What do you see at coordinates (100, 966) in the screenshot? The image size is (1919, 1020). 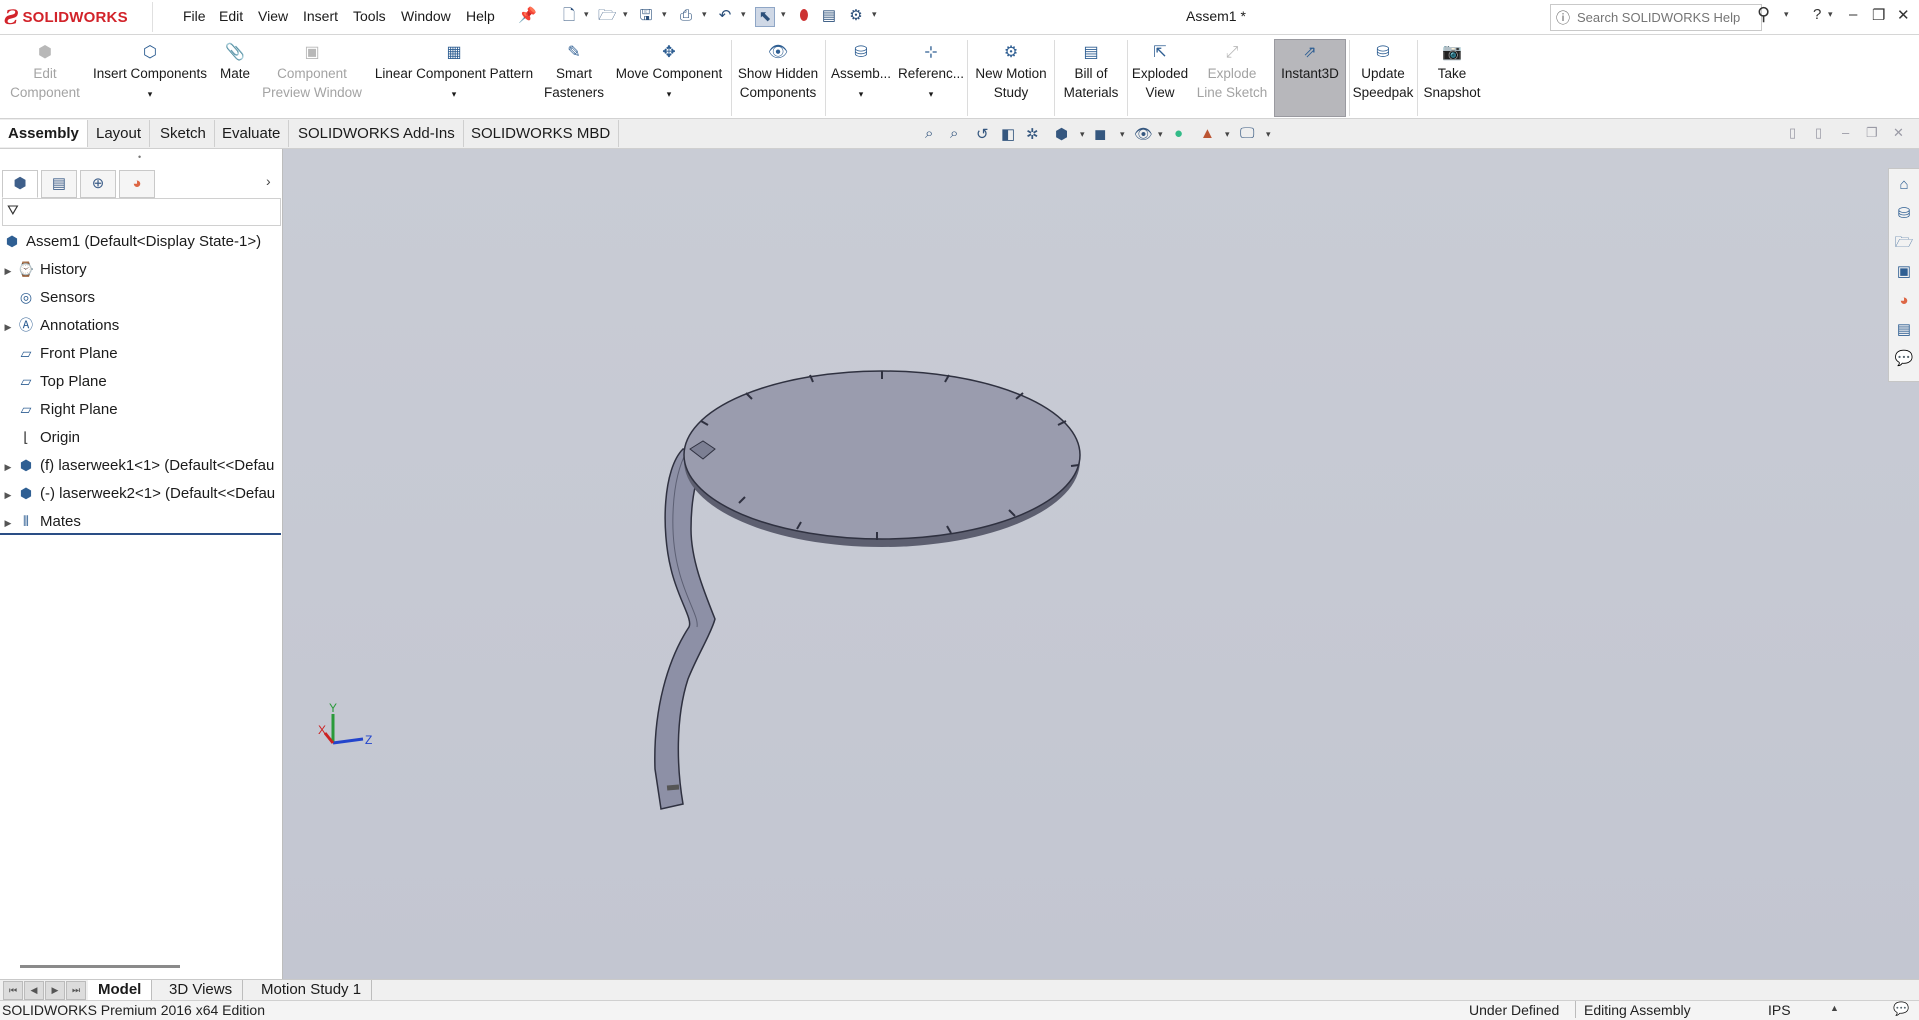 I see `horizontal-scrollbar` at bounding box center [100, 966].